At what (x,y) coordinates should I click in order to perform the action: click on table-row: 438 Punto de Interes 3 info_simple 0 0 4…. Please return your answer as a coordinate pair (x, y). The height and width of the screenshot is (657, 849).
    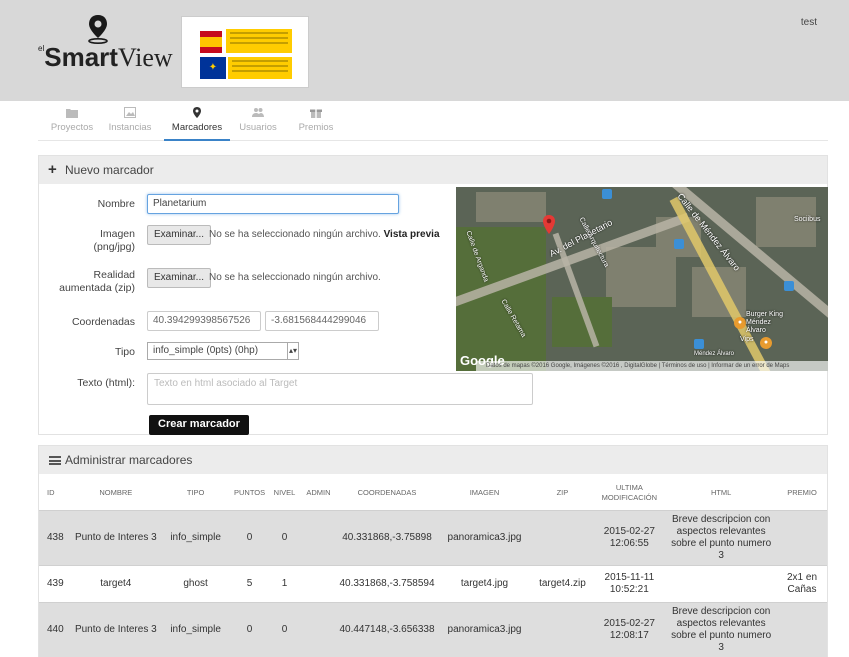
    Looking at the image, I should click on (433, 537).